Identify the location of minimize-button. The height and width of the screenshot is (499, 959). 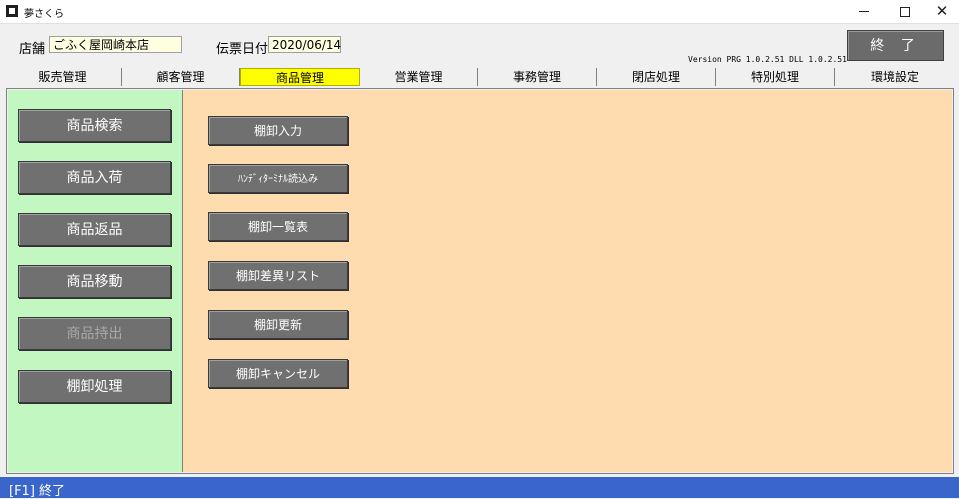
(864, 11).